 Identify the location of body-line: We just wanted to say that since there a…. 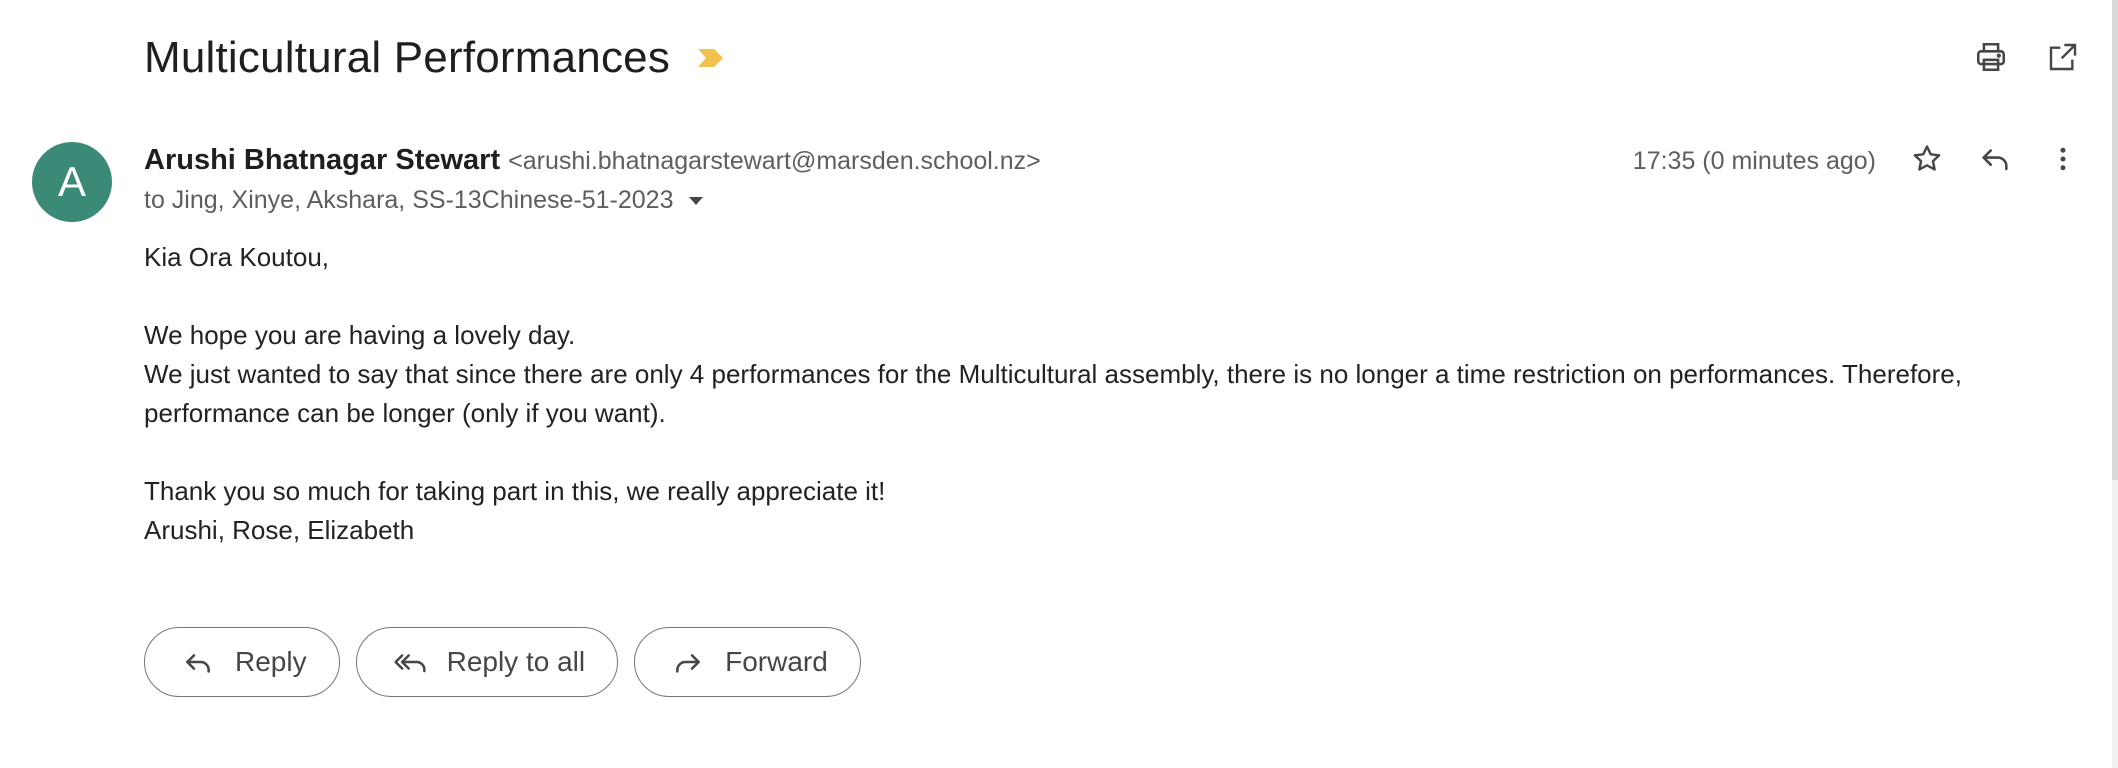
(1053, 393).